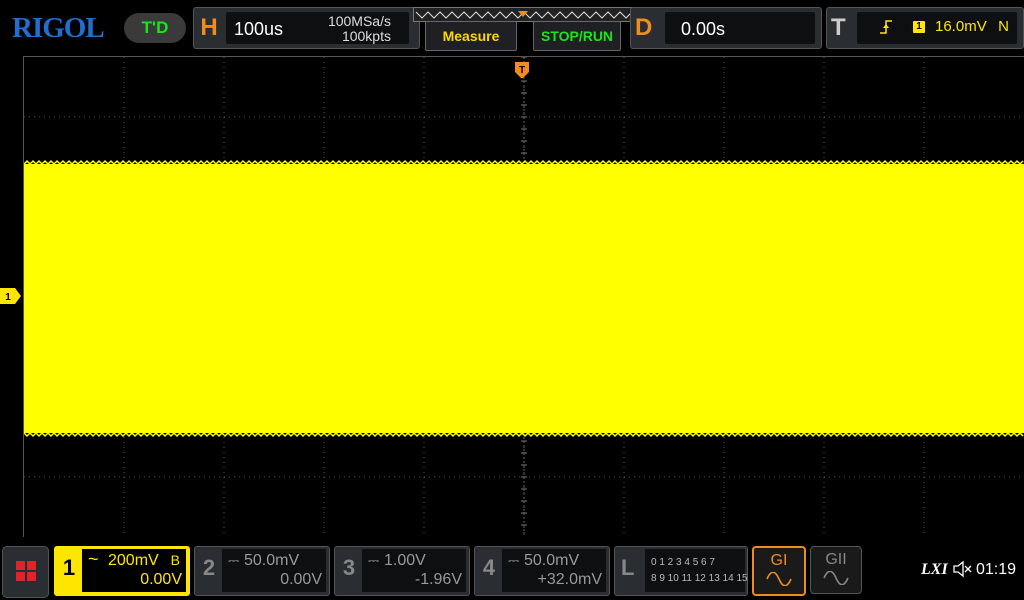 Image resolution: width=1024 pixels, height=600 pixels. What do you see at coordinates (366, 36) in the screenshot?
I see `memory-depth: 100kpts` at bounding box center [366, 36].